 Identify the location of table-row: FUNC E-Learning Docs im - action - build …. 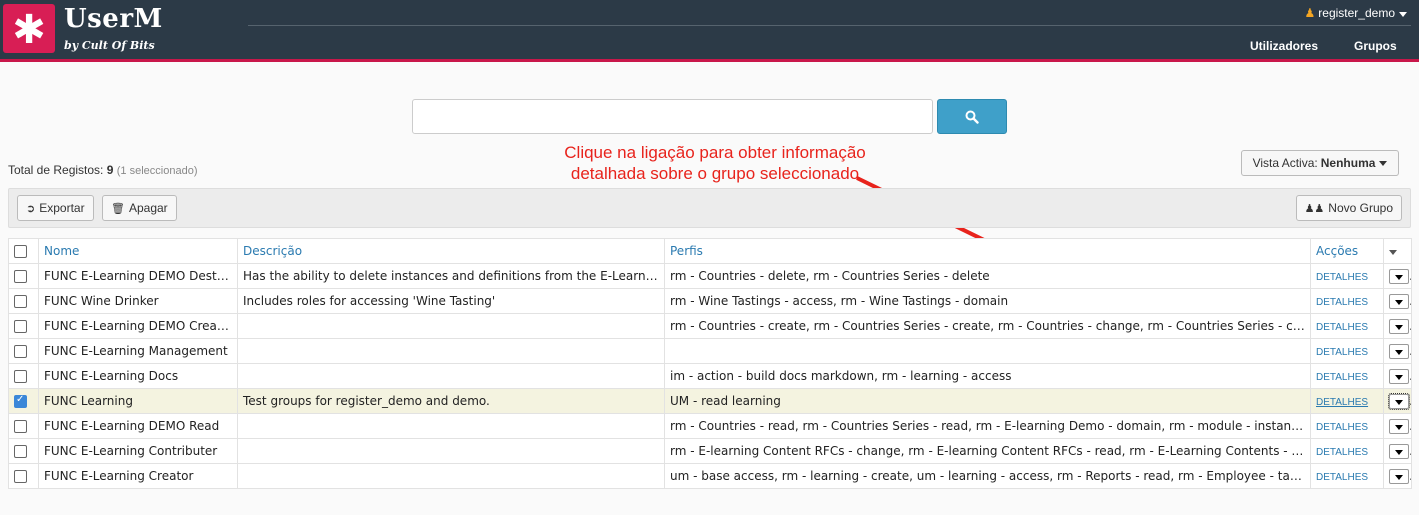
(710, 376).